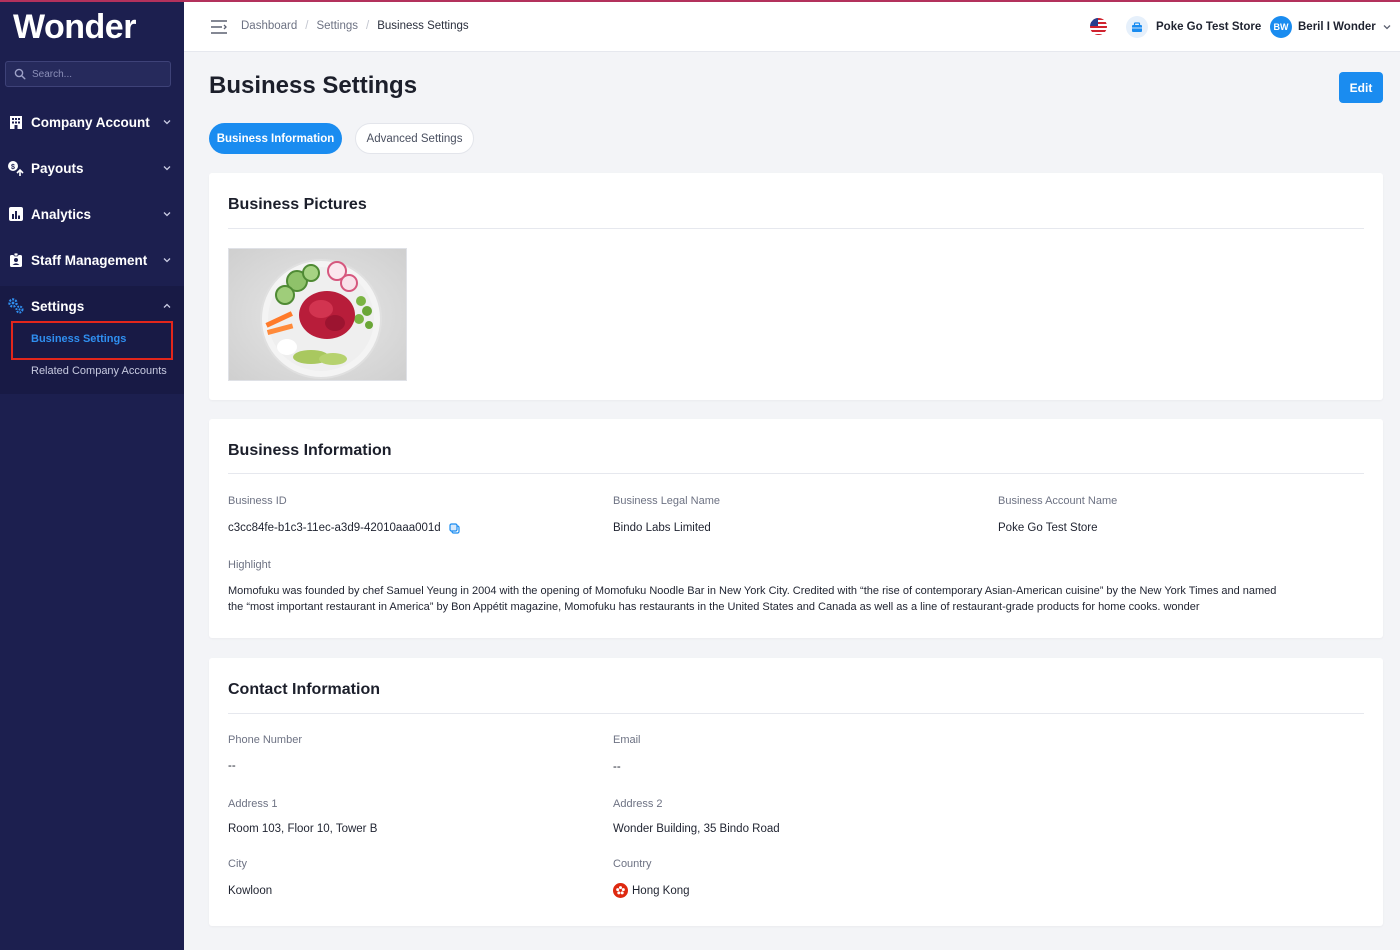 This screenshot has width=1400, height=950. Describe the element at coordinates (1048, 528) in the screenshot. I see `account-name-value: Poke Go Test Store` at that location.